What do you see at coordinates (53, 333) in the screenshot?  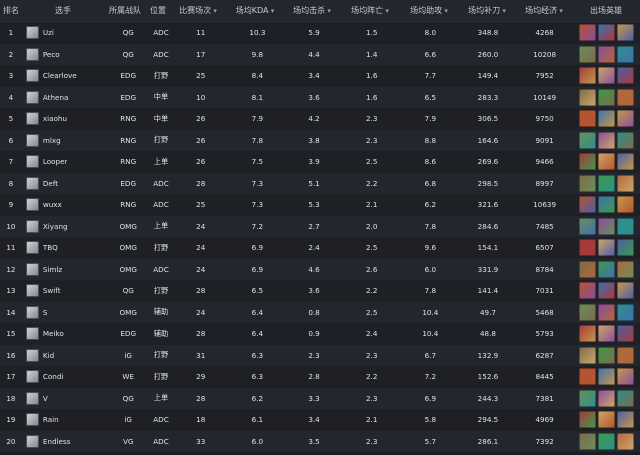 I see `player-name: Meiko` at bounding box center [53, 333].